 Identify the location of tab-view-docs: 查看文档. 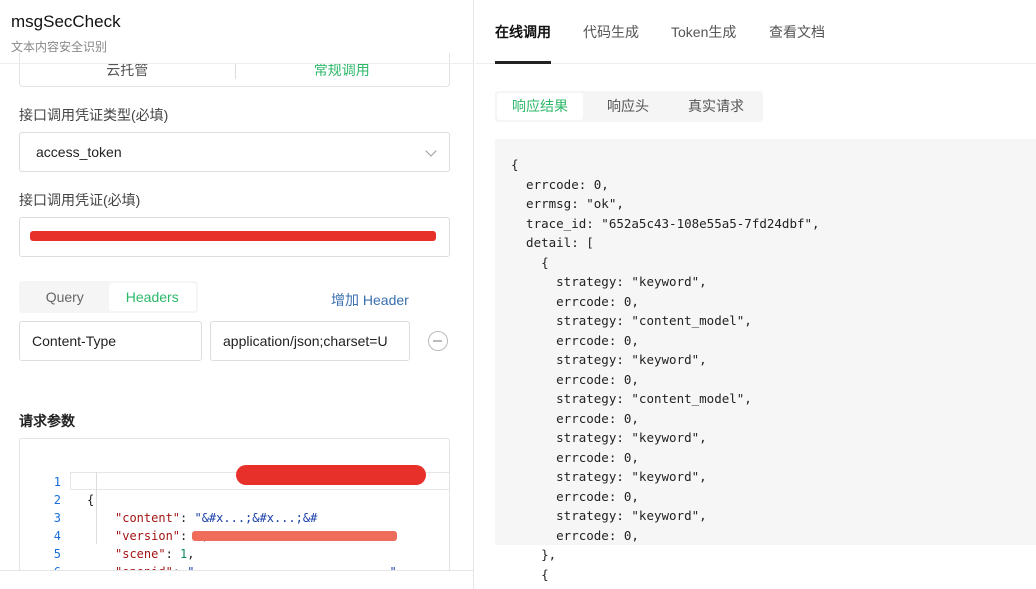
(797, 32).